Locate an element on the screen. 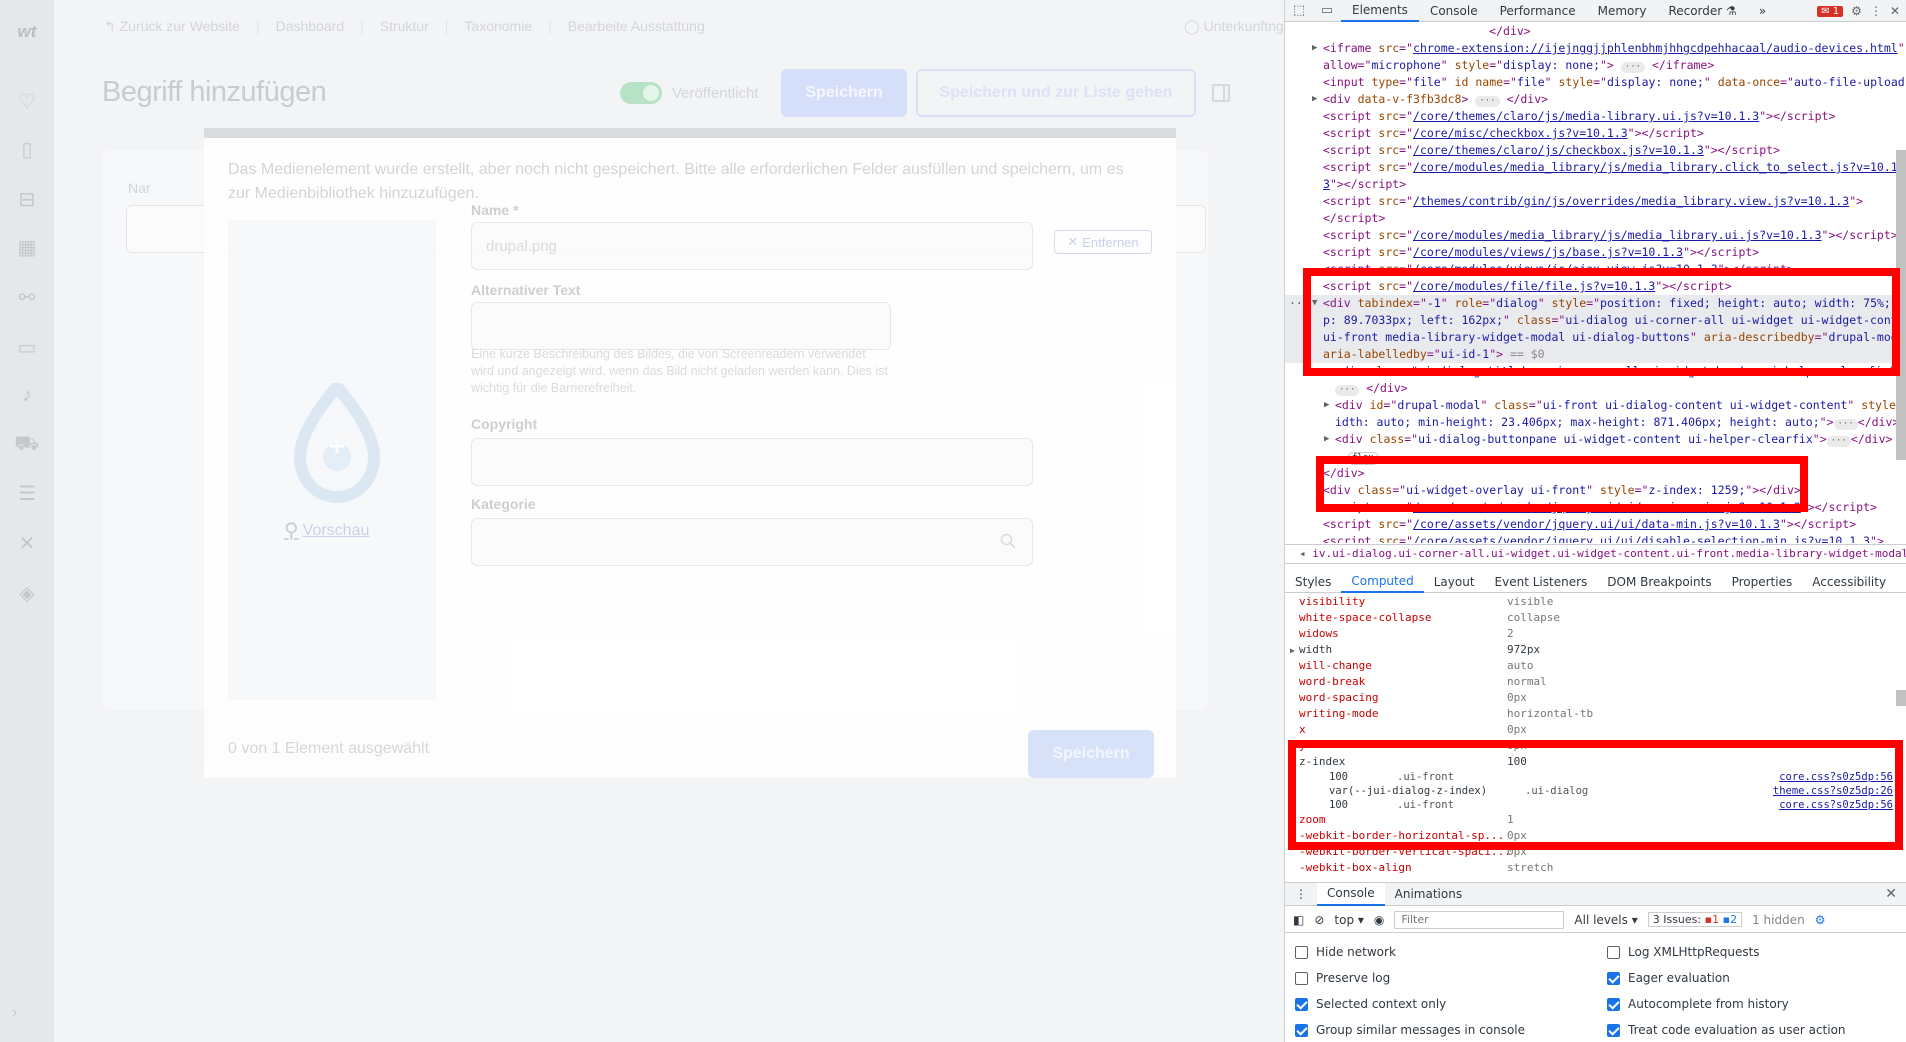  tab-elements: Elements is located at coordinates (1380, 11).